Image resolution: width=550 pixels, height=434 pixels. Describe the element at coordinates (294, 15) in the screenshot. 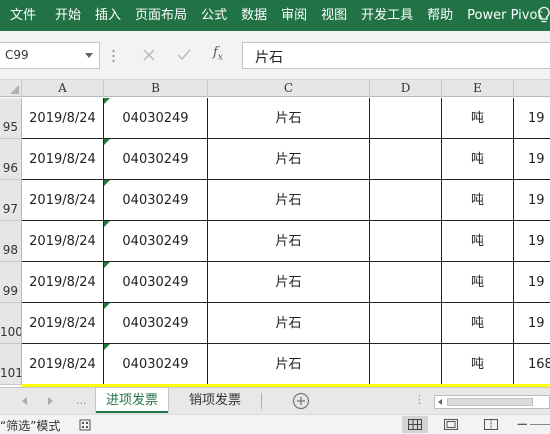

I see `tab-review: 审阅` at that location.